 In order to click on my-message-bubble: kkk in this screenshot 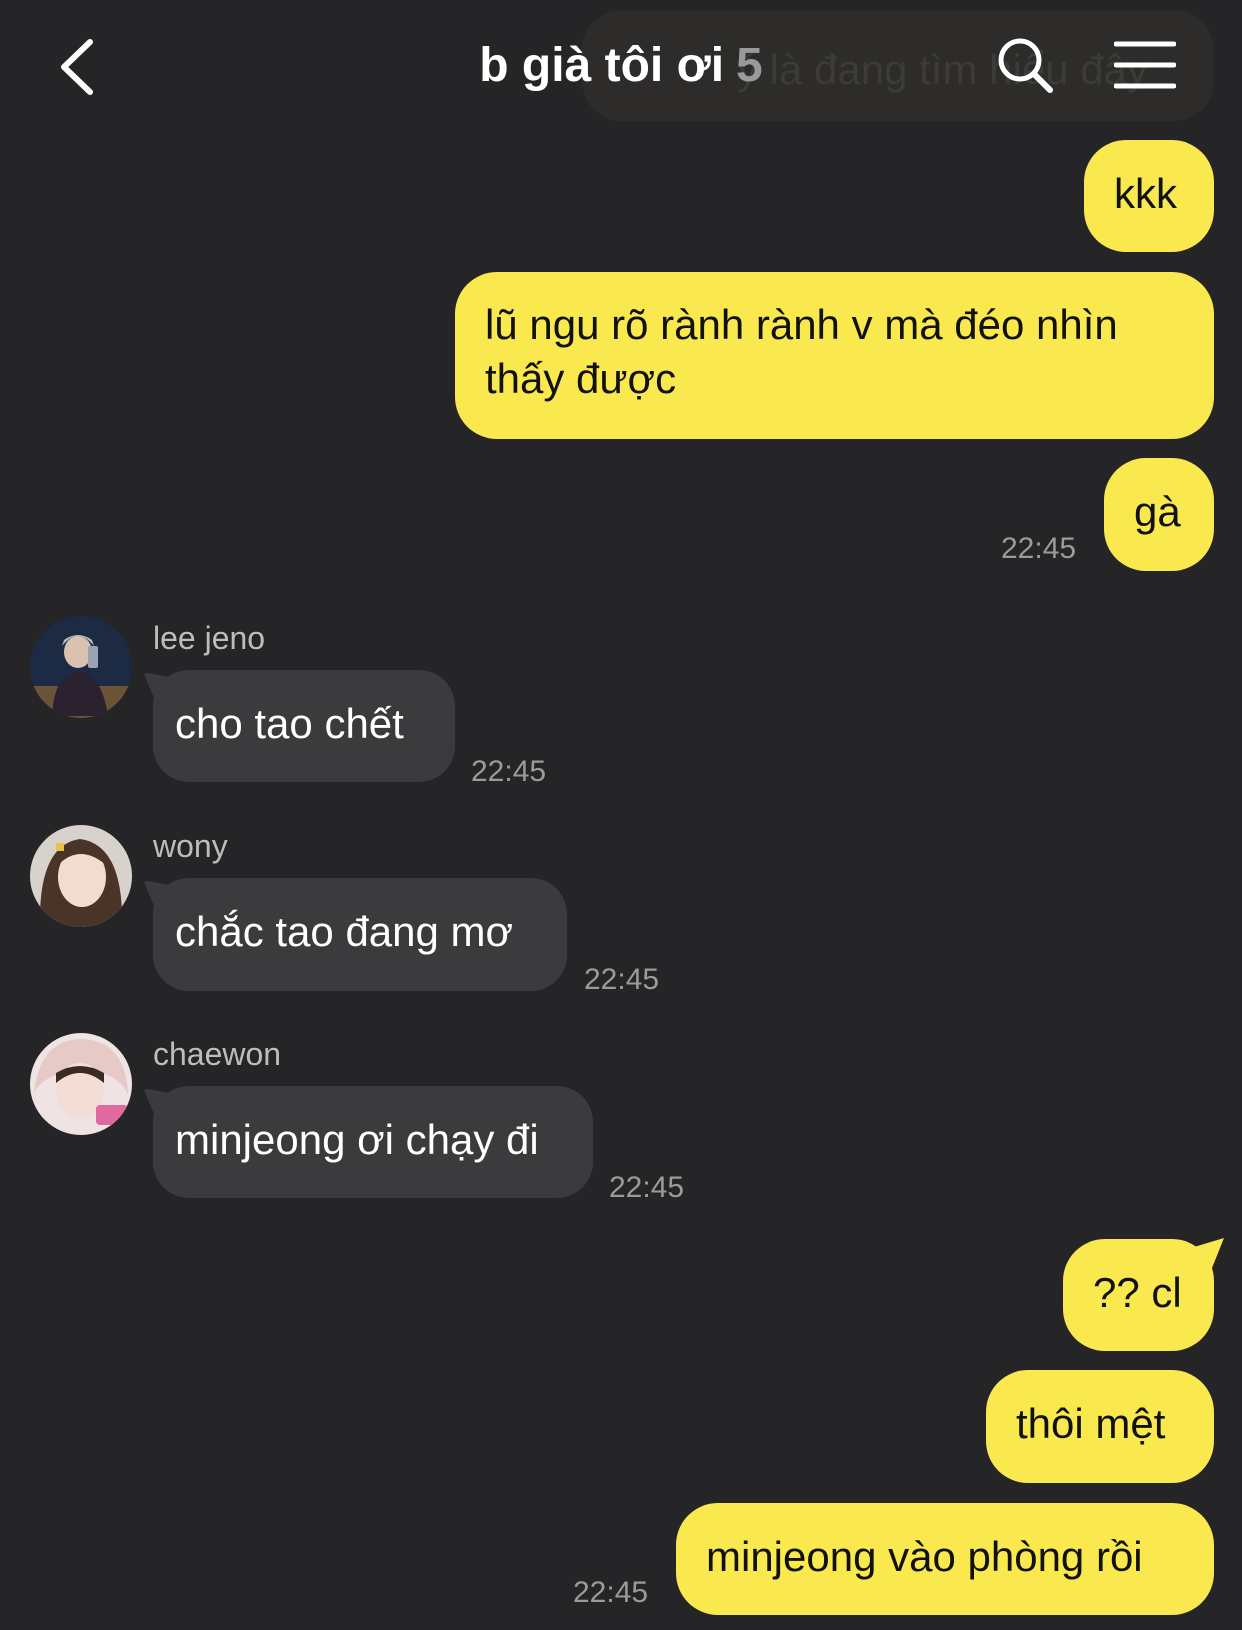, I will do `click(1149, 196)`.